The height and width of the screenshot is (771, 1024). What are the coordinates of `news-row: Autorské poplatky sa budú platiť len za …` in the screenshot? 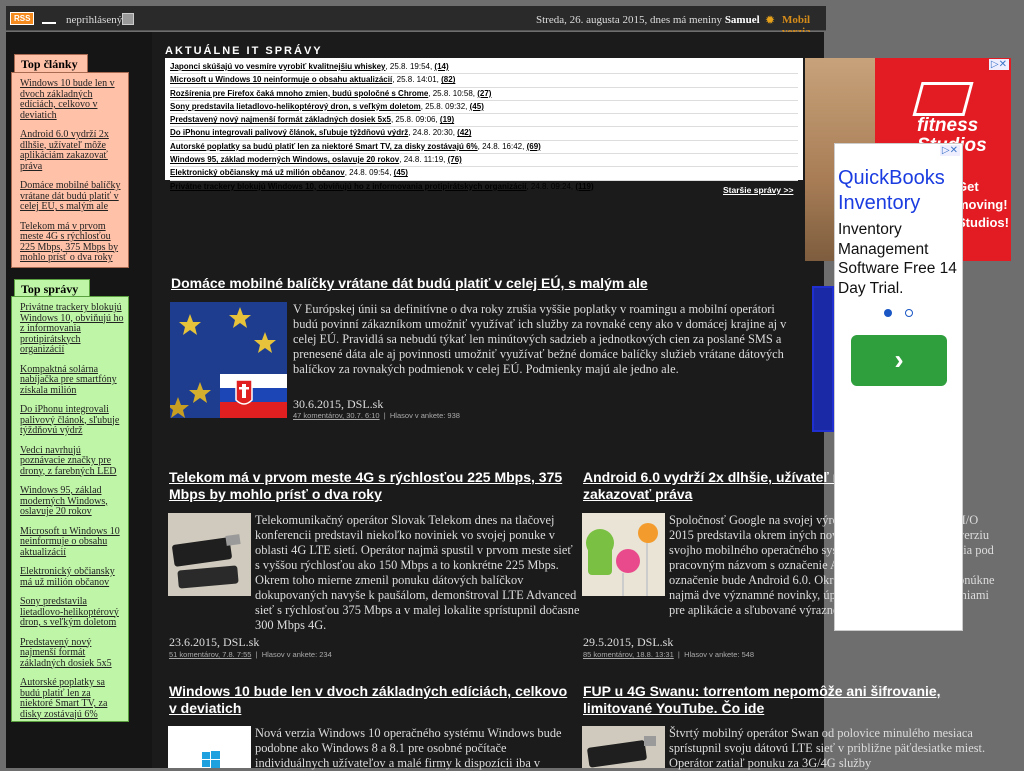 It's located at (484, 148).